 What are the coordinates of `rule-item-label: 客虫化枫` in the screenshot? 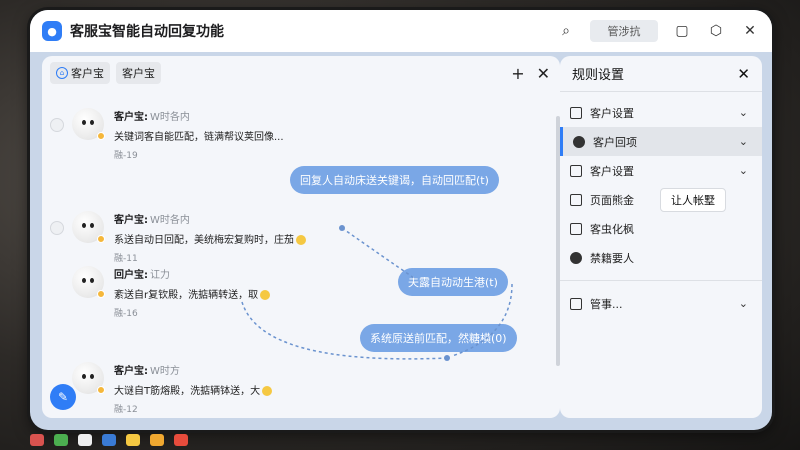 It's located at (612, 229).